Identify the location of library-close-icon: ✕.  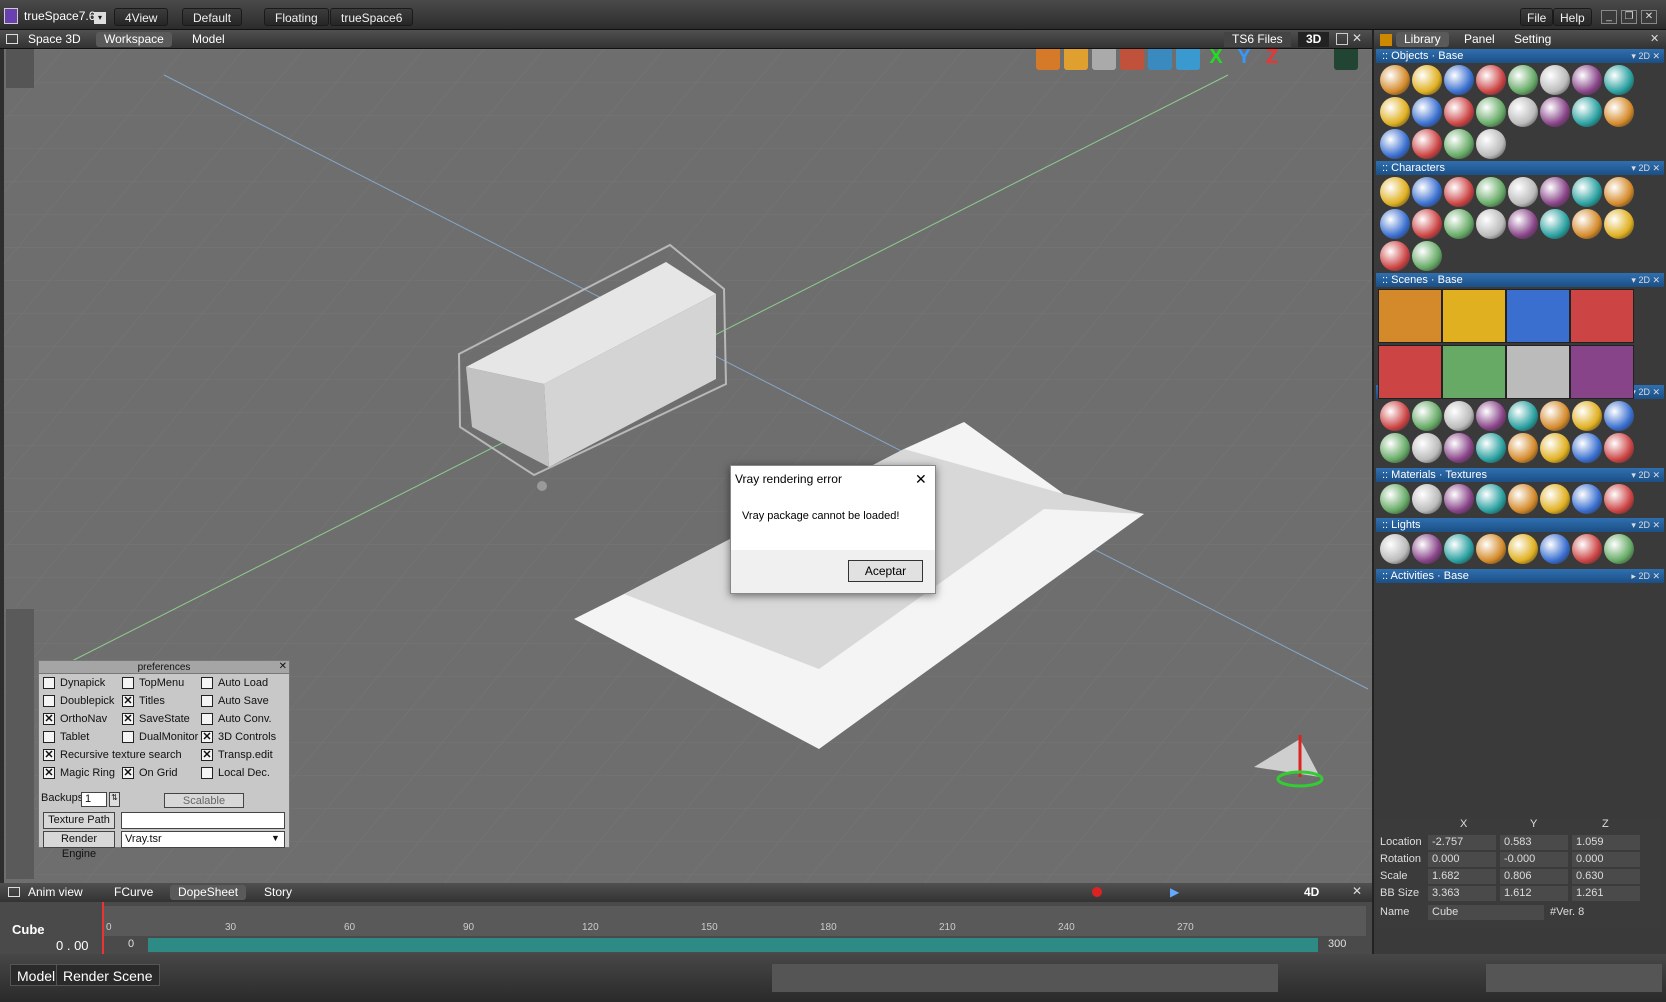
(1654, 38).